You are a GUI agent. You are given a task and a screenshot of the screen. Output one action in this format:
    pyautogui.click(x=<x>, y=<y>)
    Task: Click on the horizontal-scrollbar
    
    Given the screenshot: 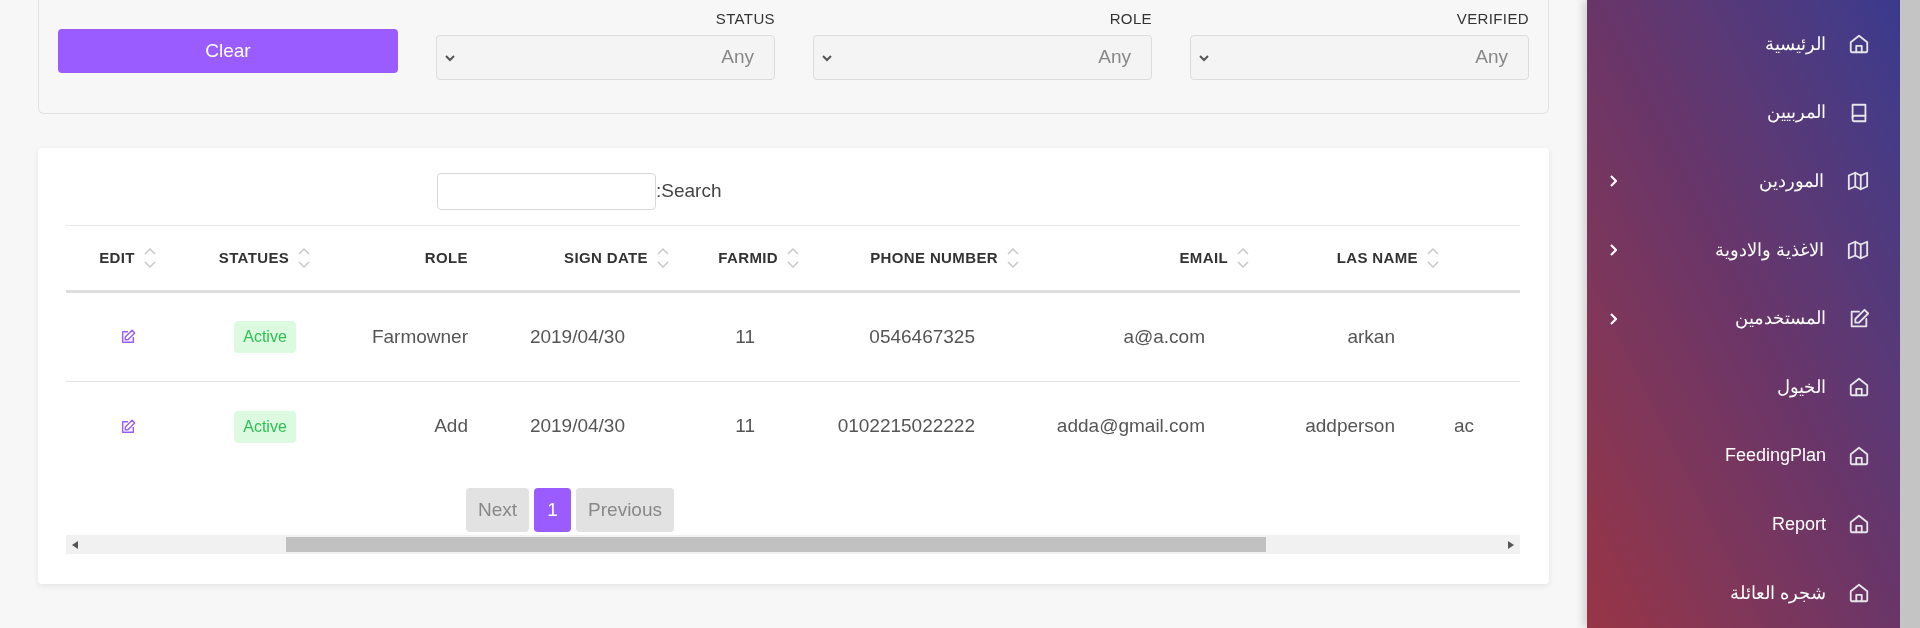 What is the action you would take?
    pyautogui.click(x=793, y=544)
    